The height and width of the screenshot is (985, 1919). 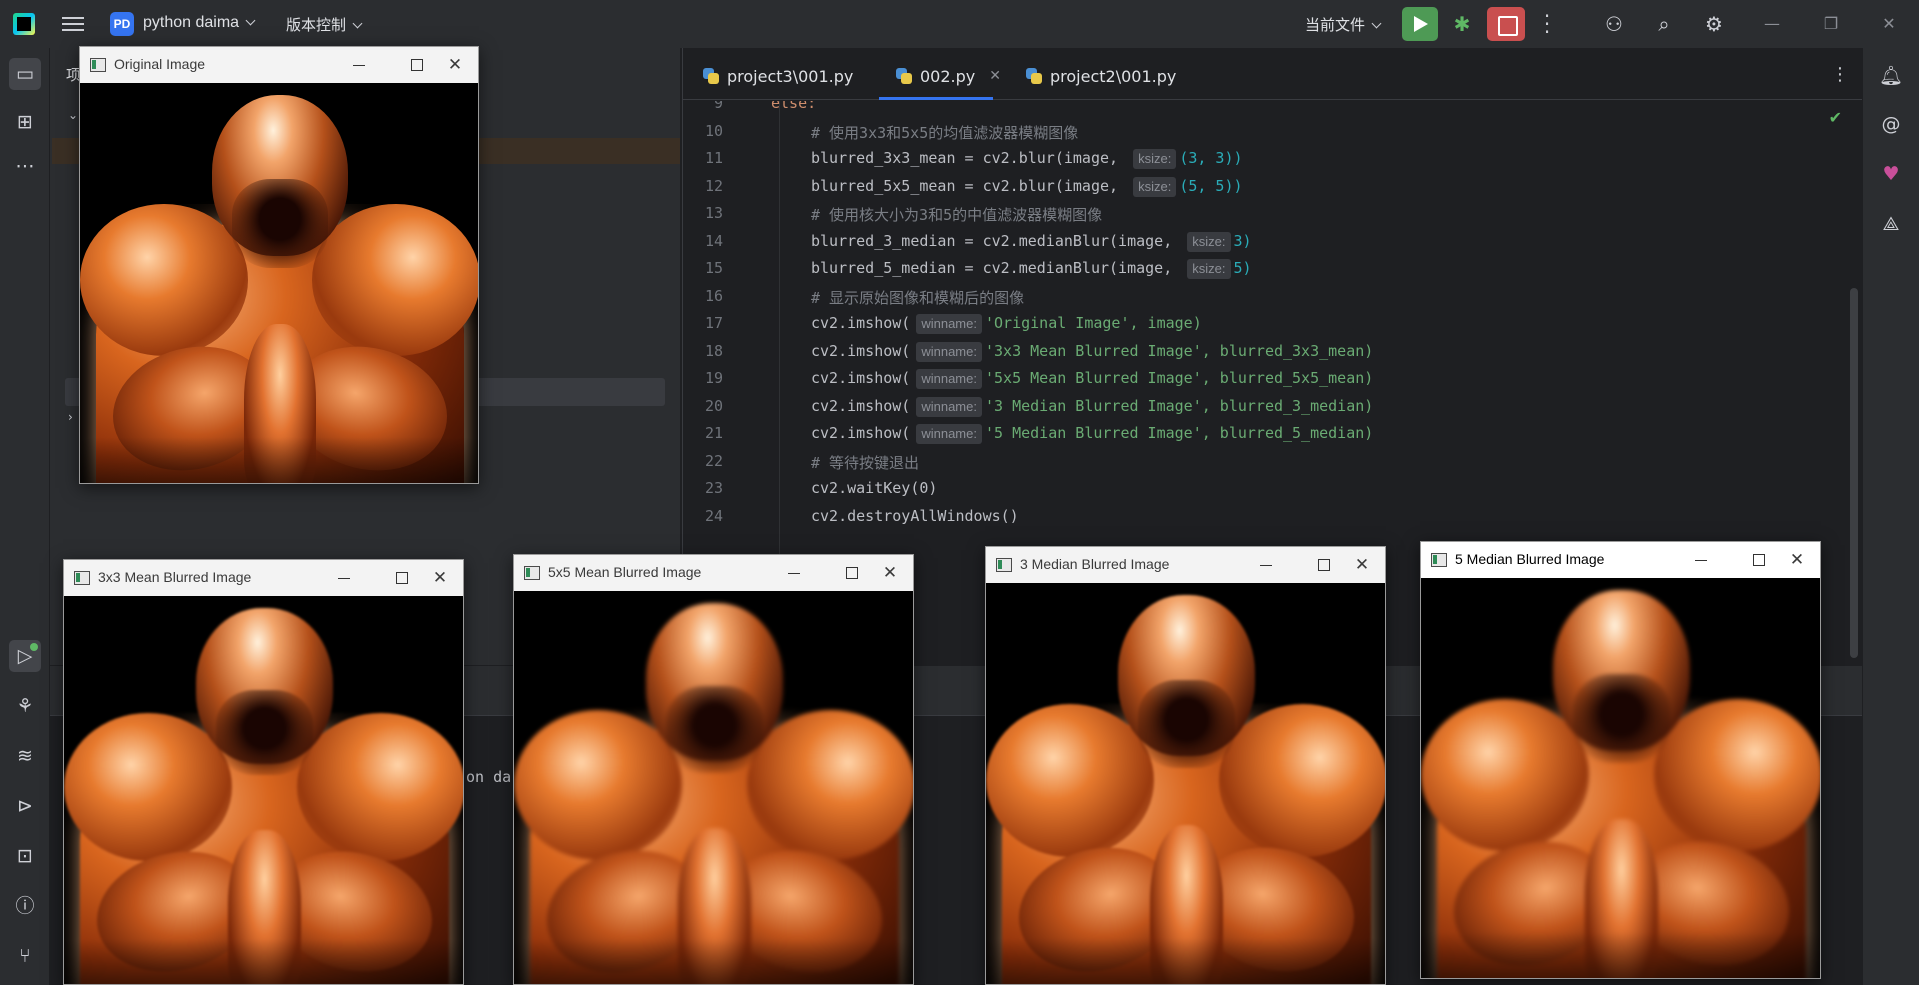 I want to click on project-name-dropdown: python daima, so click(x=199, y=23).